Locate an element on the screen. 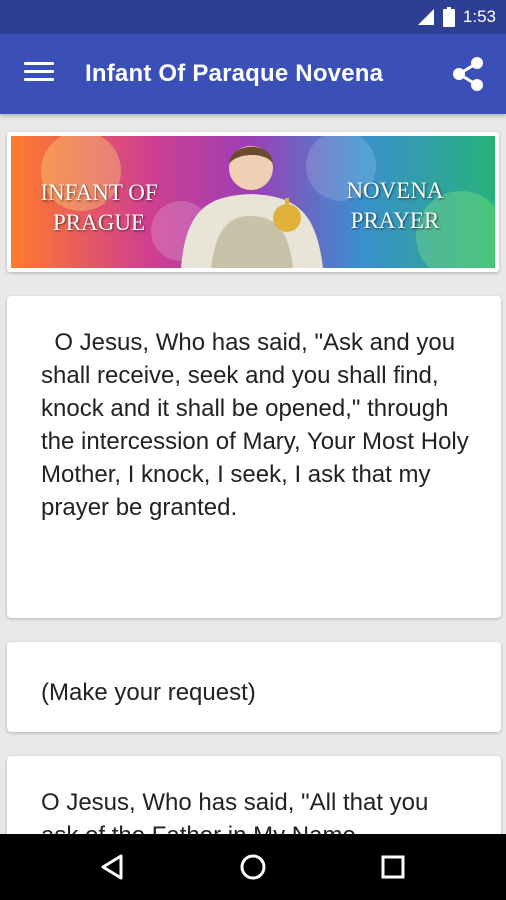 The width and height of the screenshot is (506, 900). hamburger-menu-icon is located at coordinates (39, 74).